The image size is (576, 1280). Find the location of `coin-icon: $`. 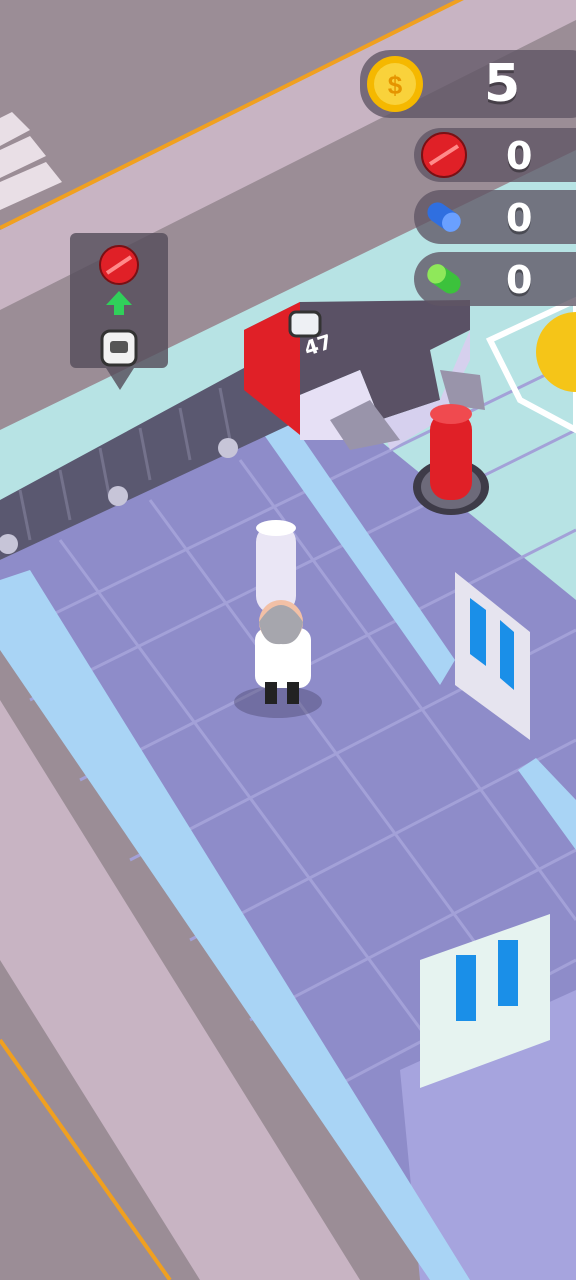

coin-icon: $ is located at coordinates (395, 84).